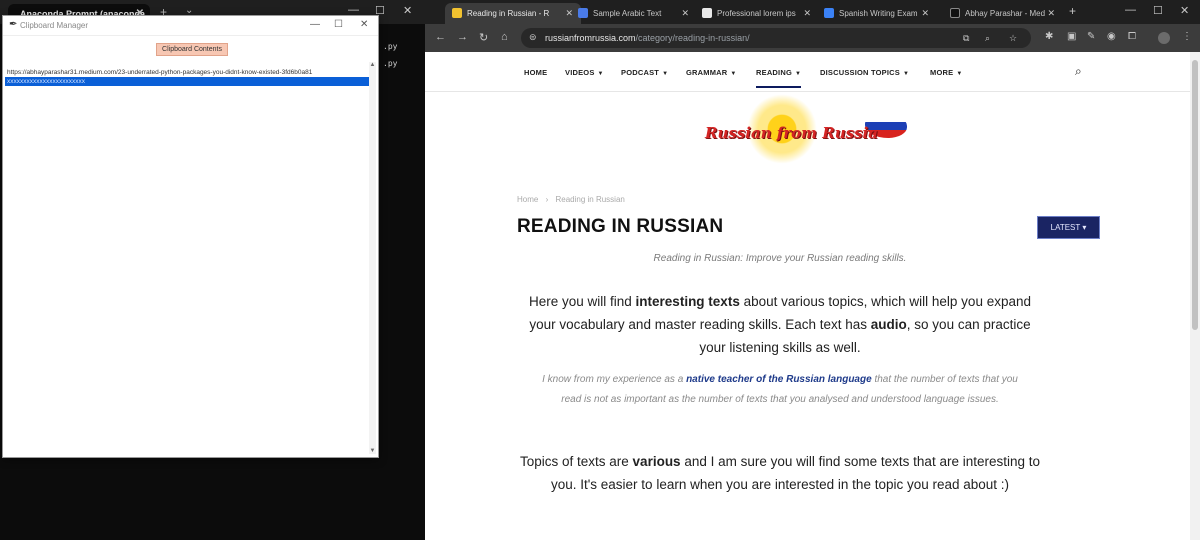  I want to click on chevron-down-icon: ▾, so click(1084, 227).